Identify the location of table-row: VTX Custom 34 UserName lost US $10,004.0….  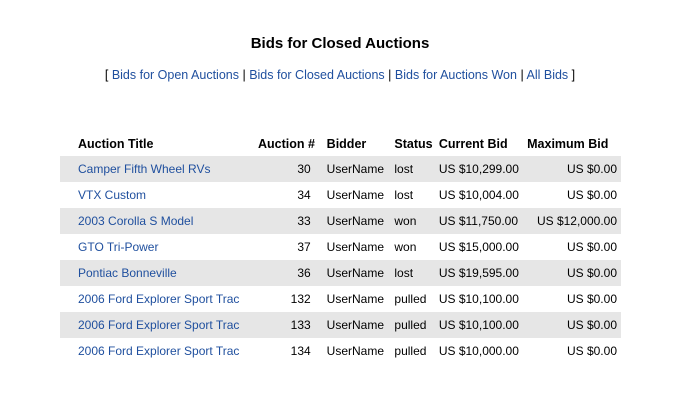
(340, 195).